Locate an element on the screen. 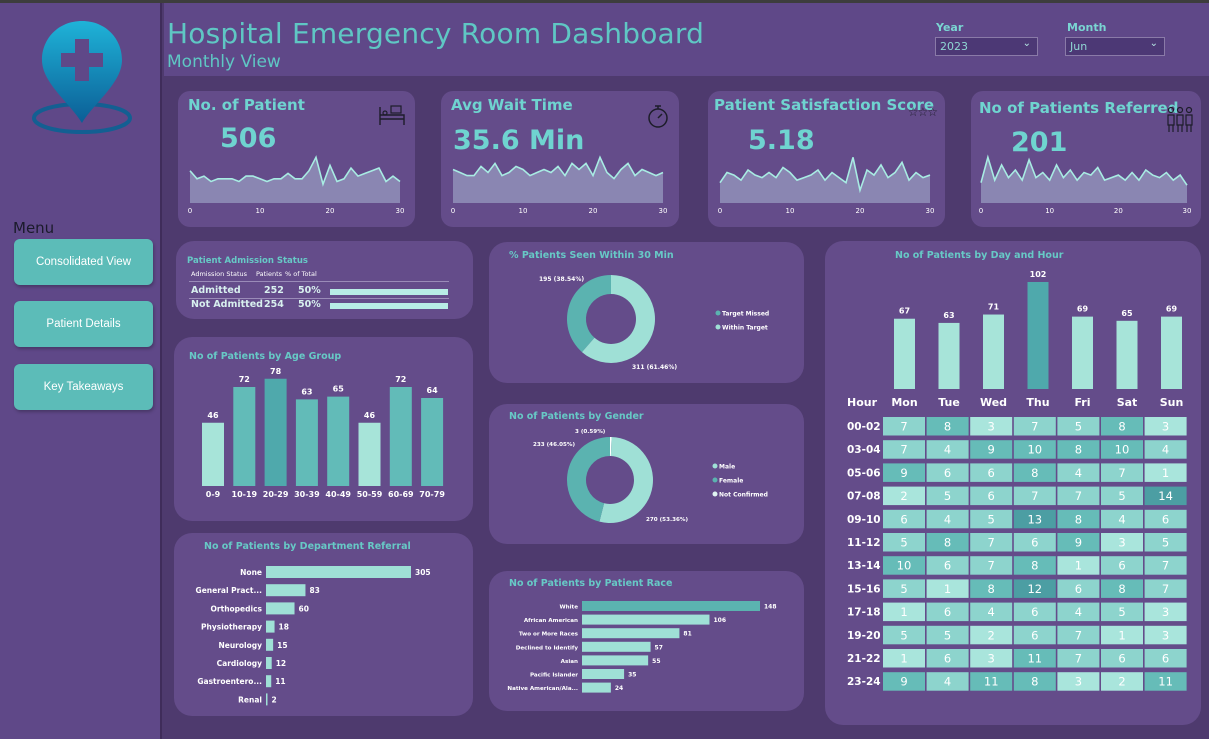 The height and width of the screenshot is (739, 1209). heatmap-row-label: 13-14 is located at coordinates (864, 566).